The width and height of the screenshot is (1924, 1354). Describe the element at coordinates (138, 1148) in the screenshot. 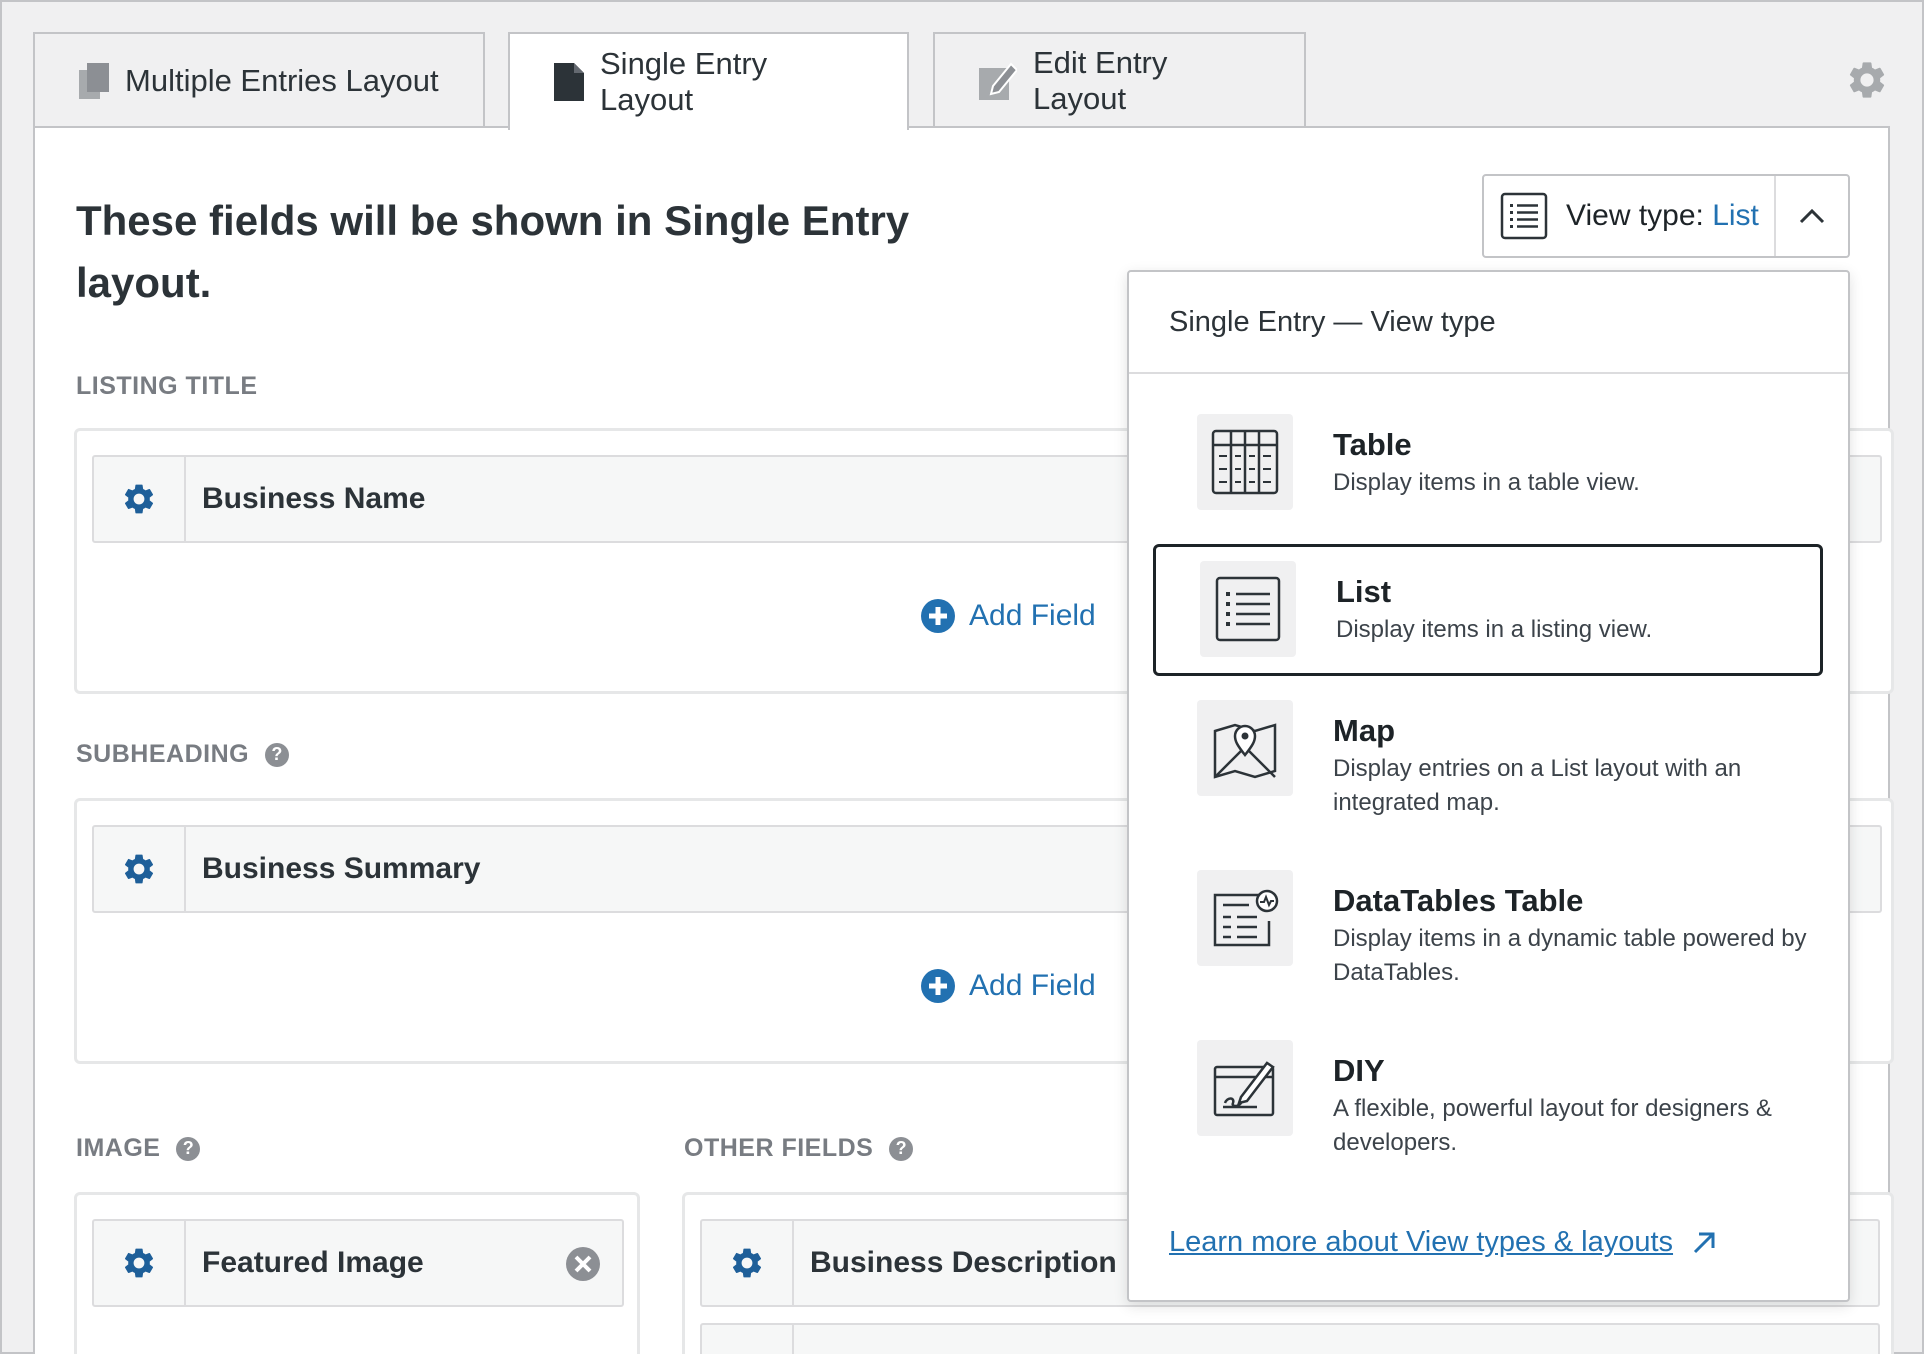

I see `section-label-image: IMAGE ?` at that location.